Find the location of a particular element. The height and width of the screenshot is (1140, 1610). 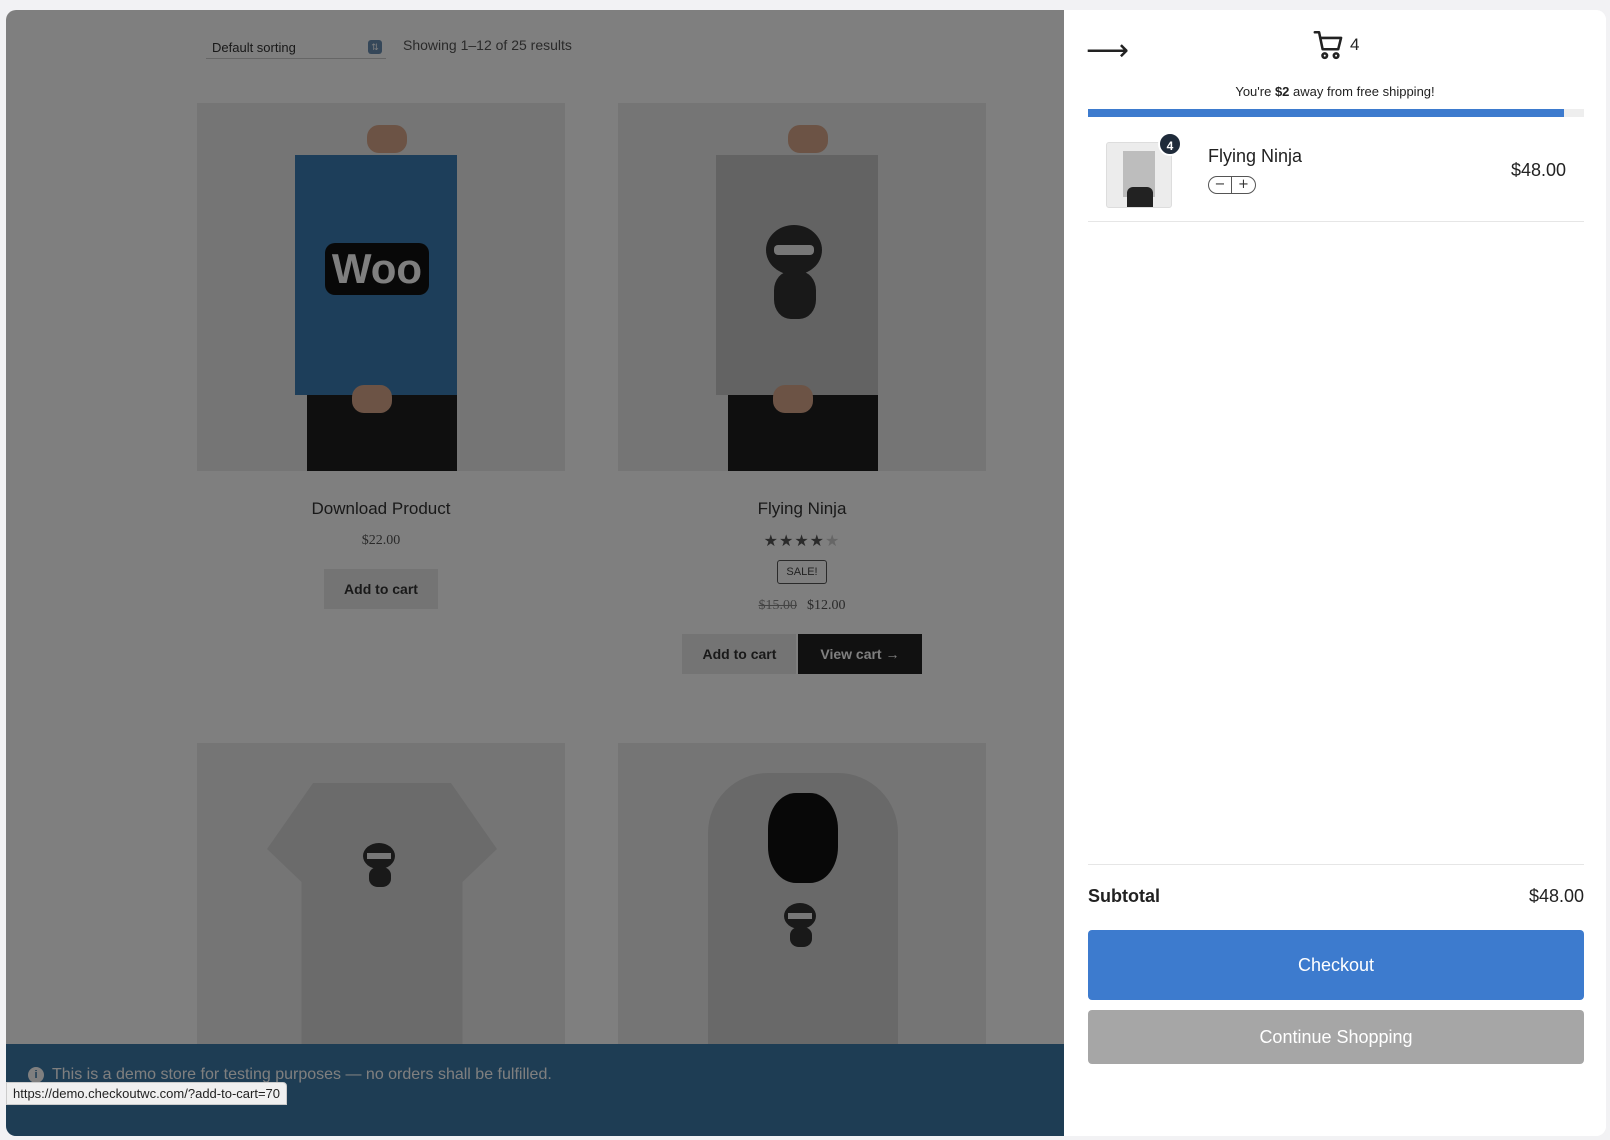

free-shipping-progress-fill is located at coordinates (1326, 113).